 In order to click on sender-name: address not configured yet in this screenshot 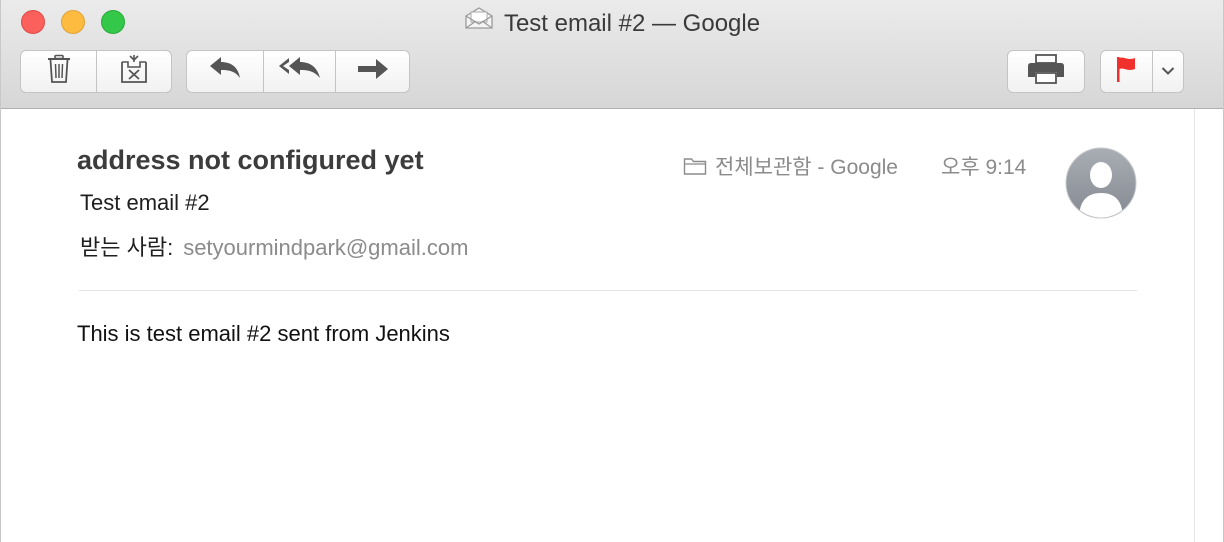, I will do `click(250, 160)`.